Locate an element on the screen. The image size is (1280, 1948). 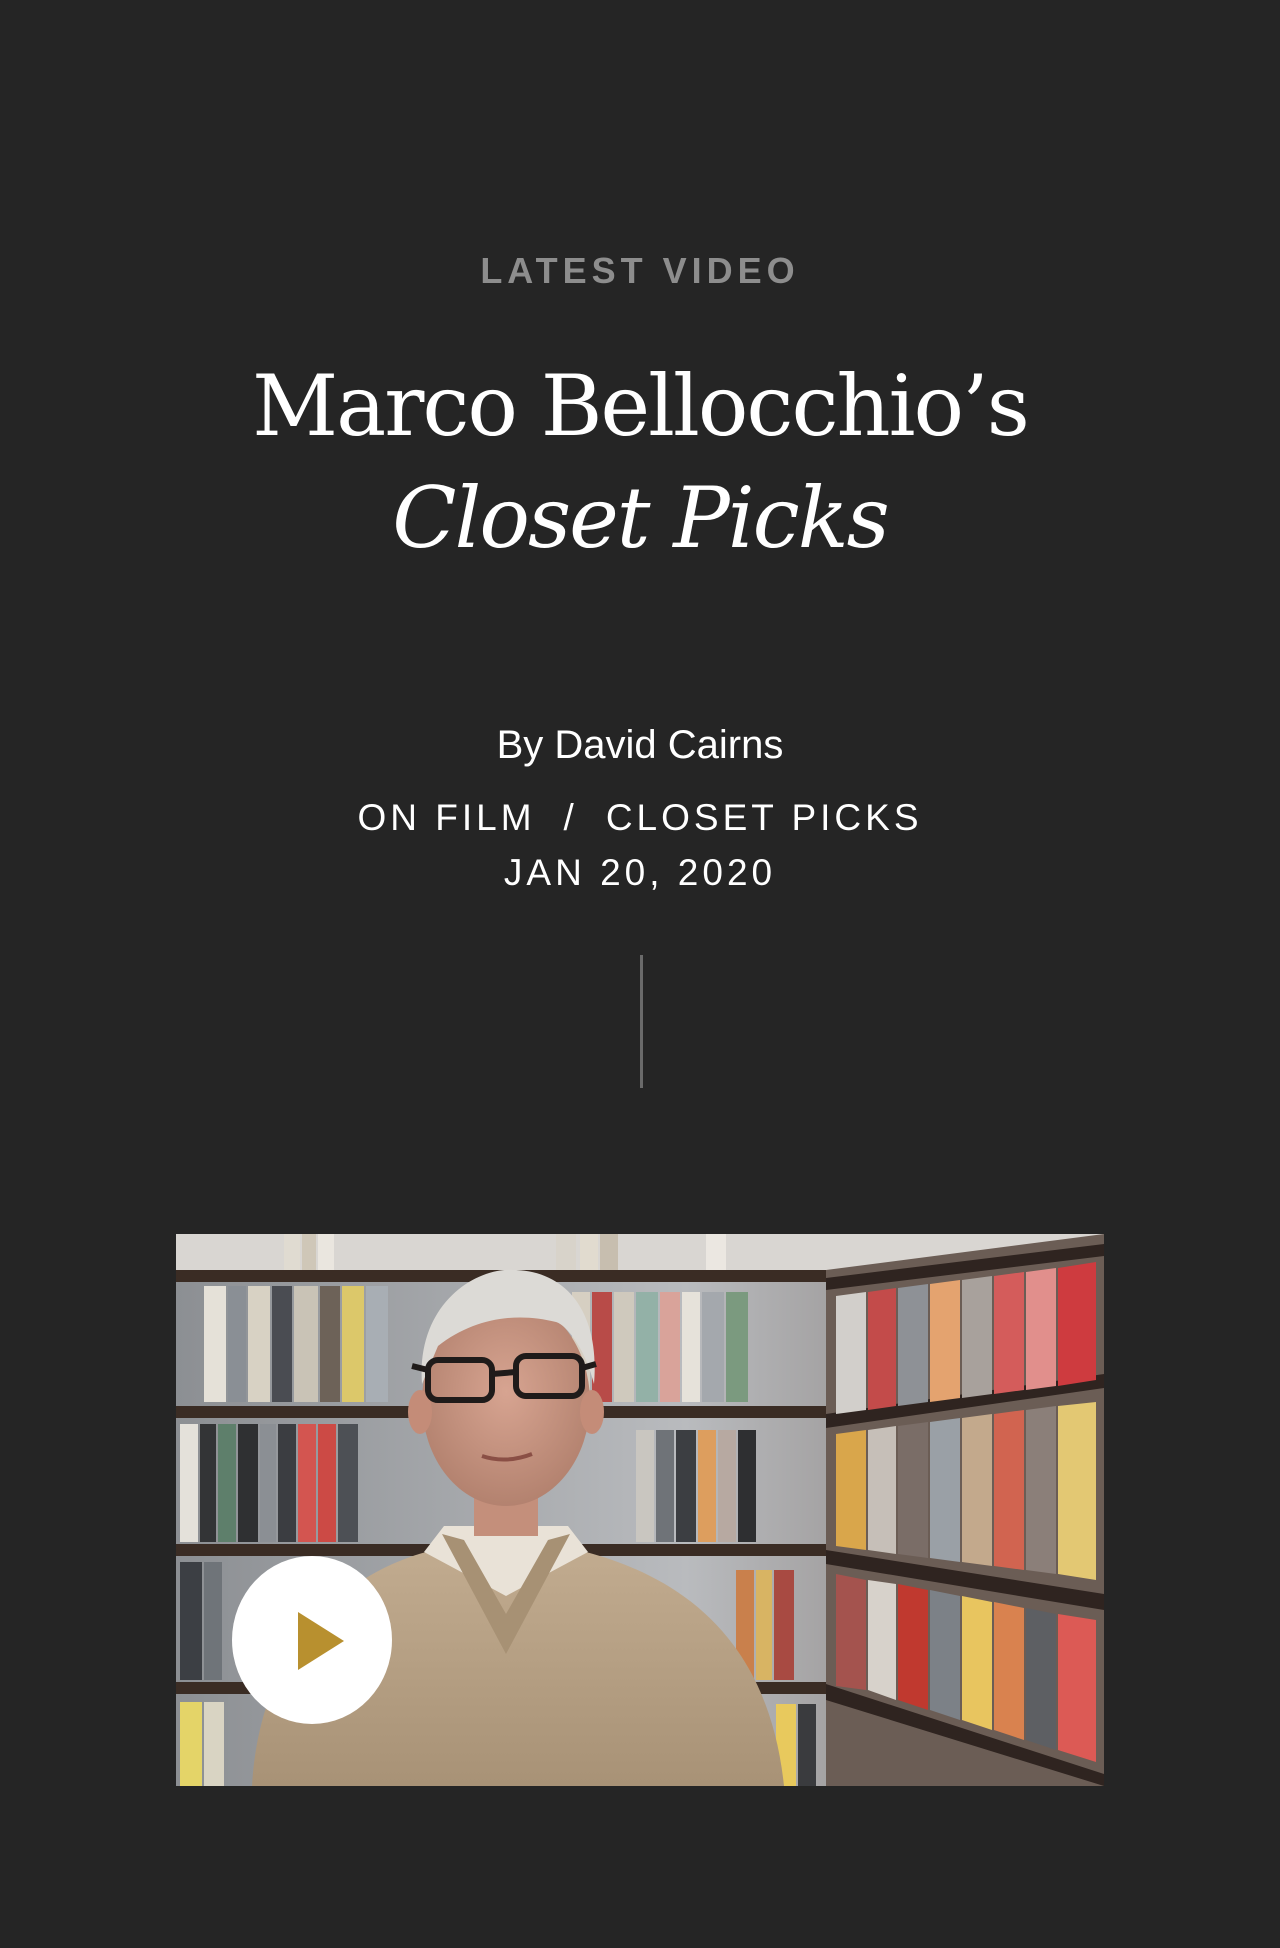
category-links: ON FILM / CLOSET PICKS is located at coordinates (640, 818).